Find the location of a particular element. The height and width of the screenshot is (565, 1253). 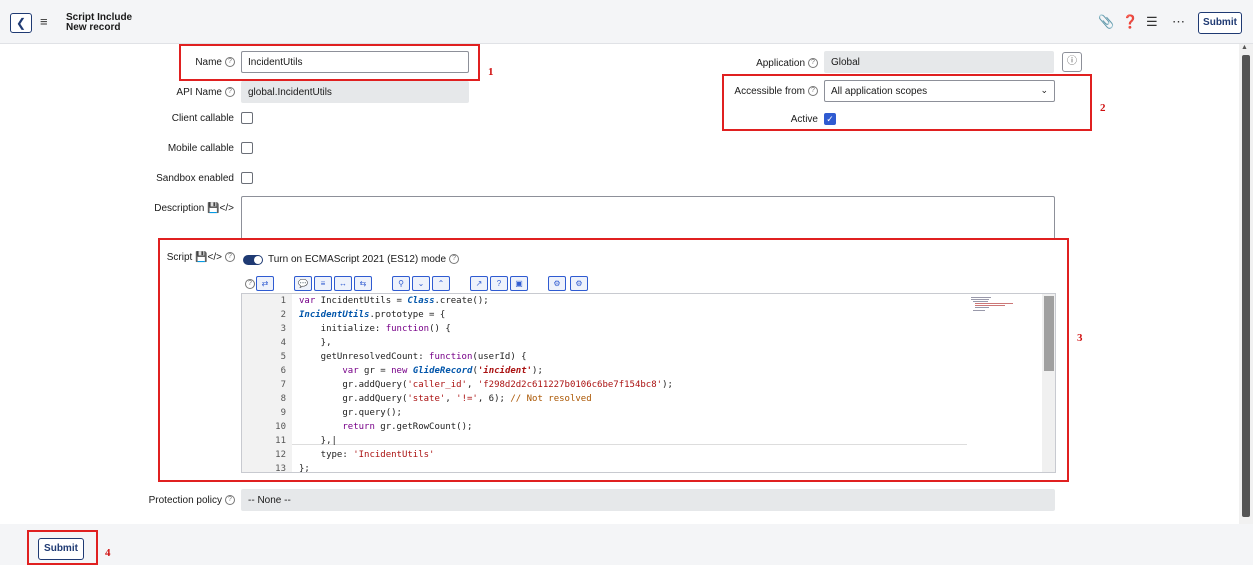

chevron-left-icon: ❮ is located at coordinates (21, 23).